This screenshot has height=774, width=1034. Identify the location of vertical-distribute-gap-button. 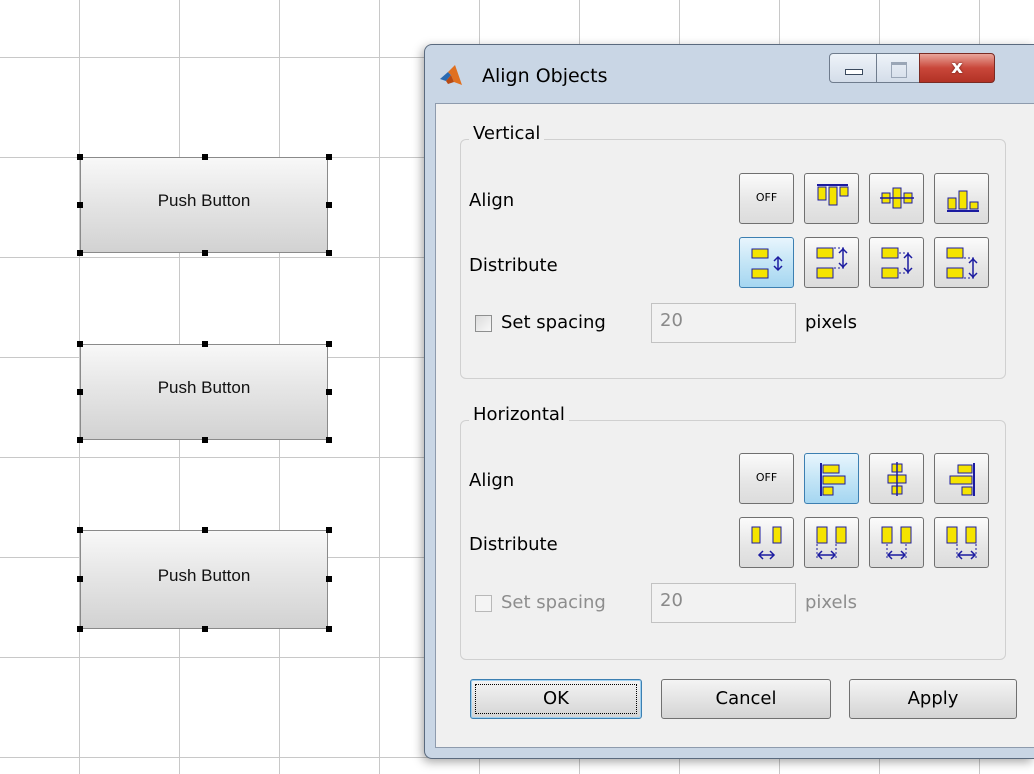
(766, 262).